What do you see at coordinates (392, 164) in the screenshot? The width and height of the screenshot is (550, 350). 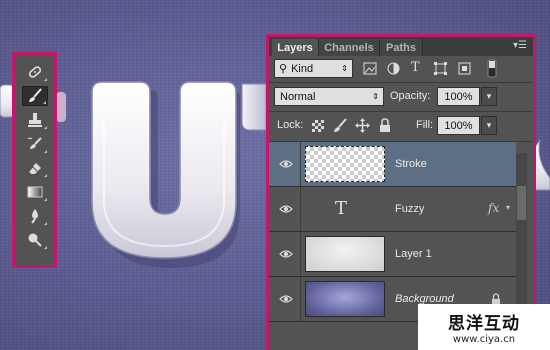 I see `layer-row-stroke: Stroke` at bounding box center [392, 164].